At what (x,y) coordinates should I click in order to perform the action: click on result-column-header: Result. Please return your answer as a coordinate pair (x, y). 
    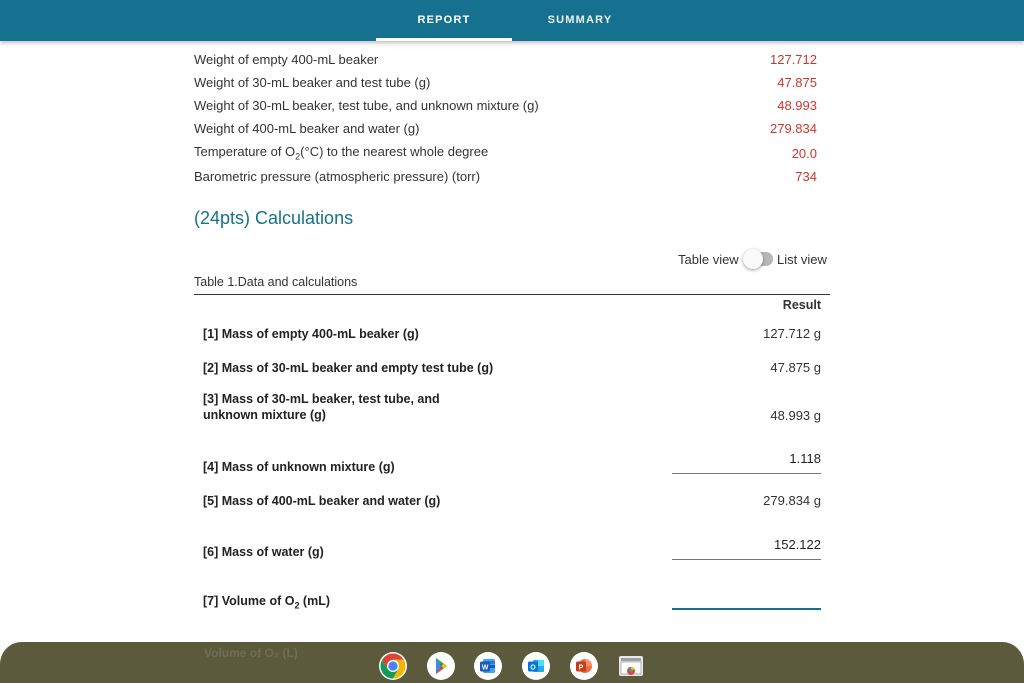
    Looking at the image, I should click on (801, 305).